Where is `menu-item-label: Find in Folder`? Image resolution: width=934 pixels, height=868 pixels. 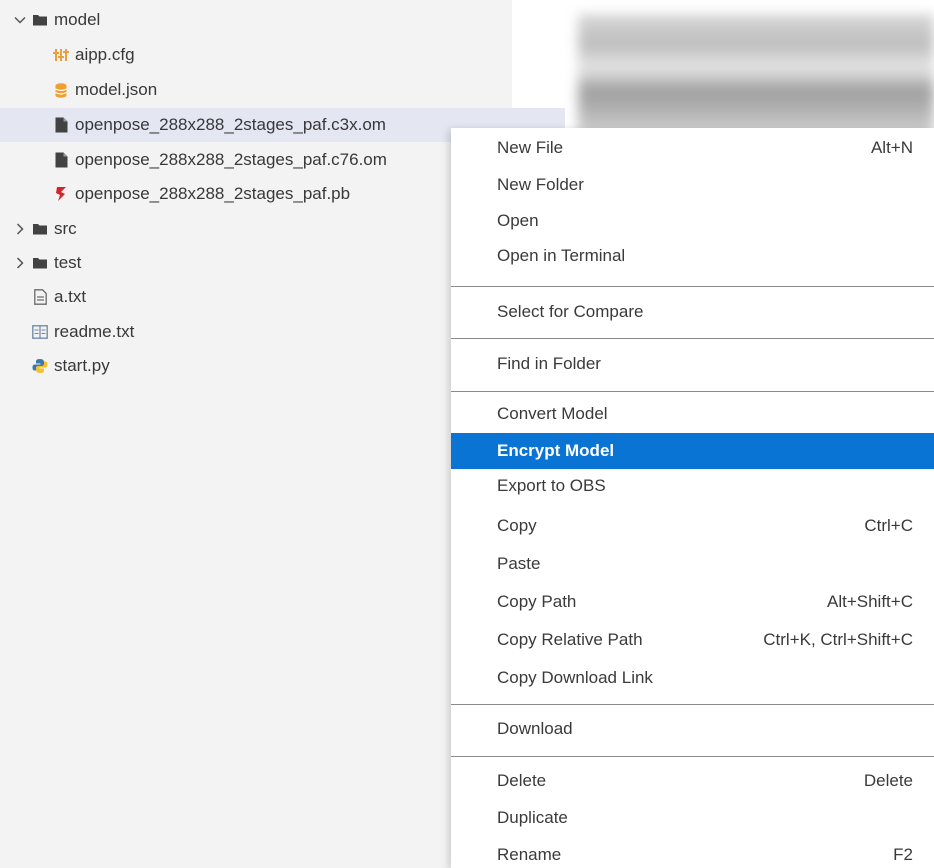
menu-item-label: Find in Folder is located at coordinates (549, 363).